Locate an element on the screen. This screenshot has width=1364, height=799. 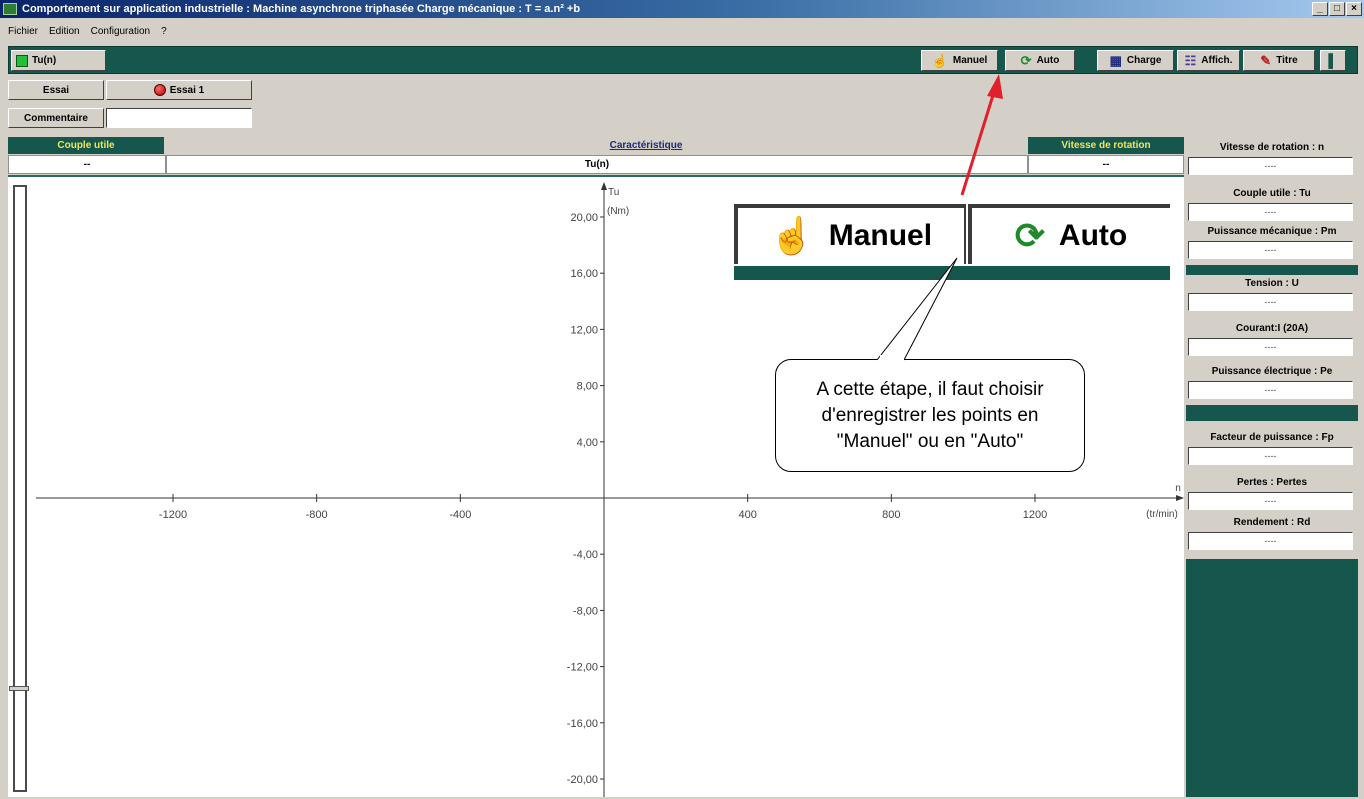
y-tick-label: 16,00 is located at coordinates (584, 274).